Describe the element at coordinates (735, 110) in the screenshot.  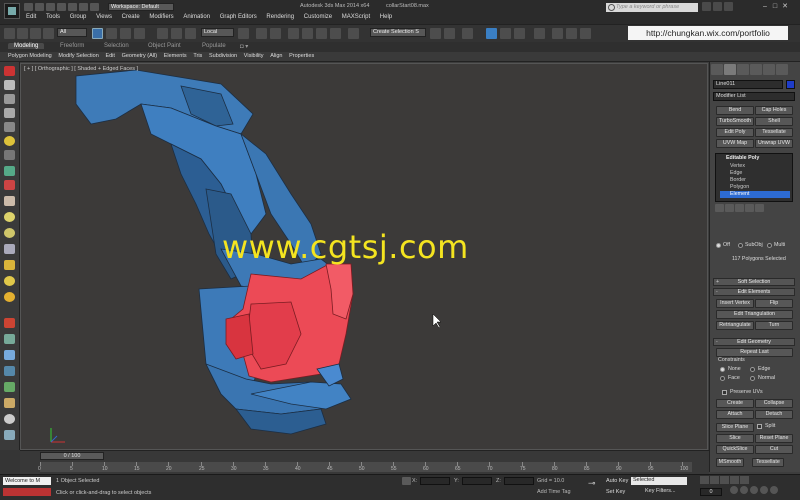
I see `bend-button: Bend` at that location.